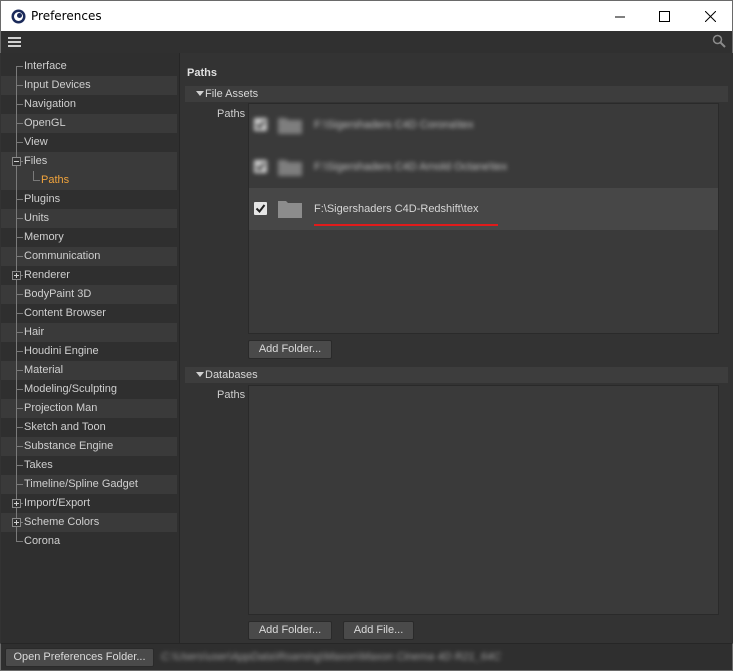 The image size is (733, 671). Describe the element at coordinates (69, 446) in the screenshot. I see `sidebar-item-label: Substance Engine` at that location.